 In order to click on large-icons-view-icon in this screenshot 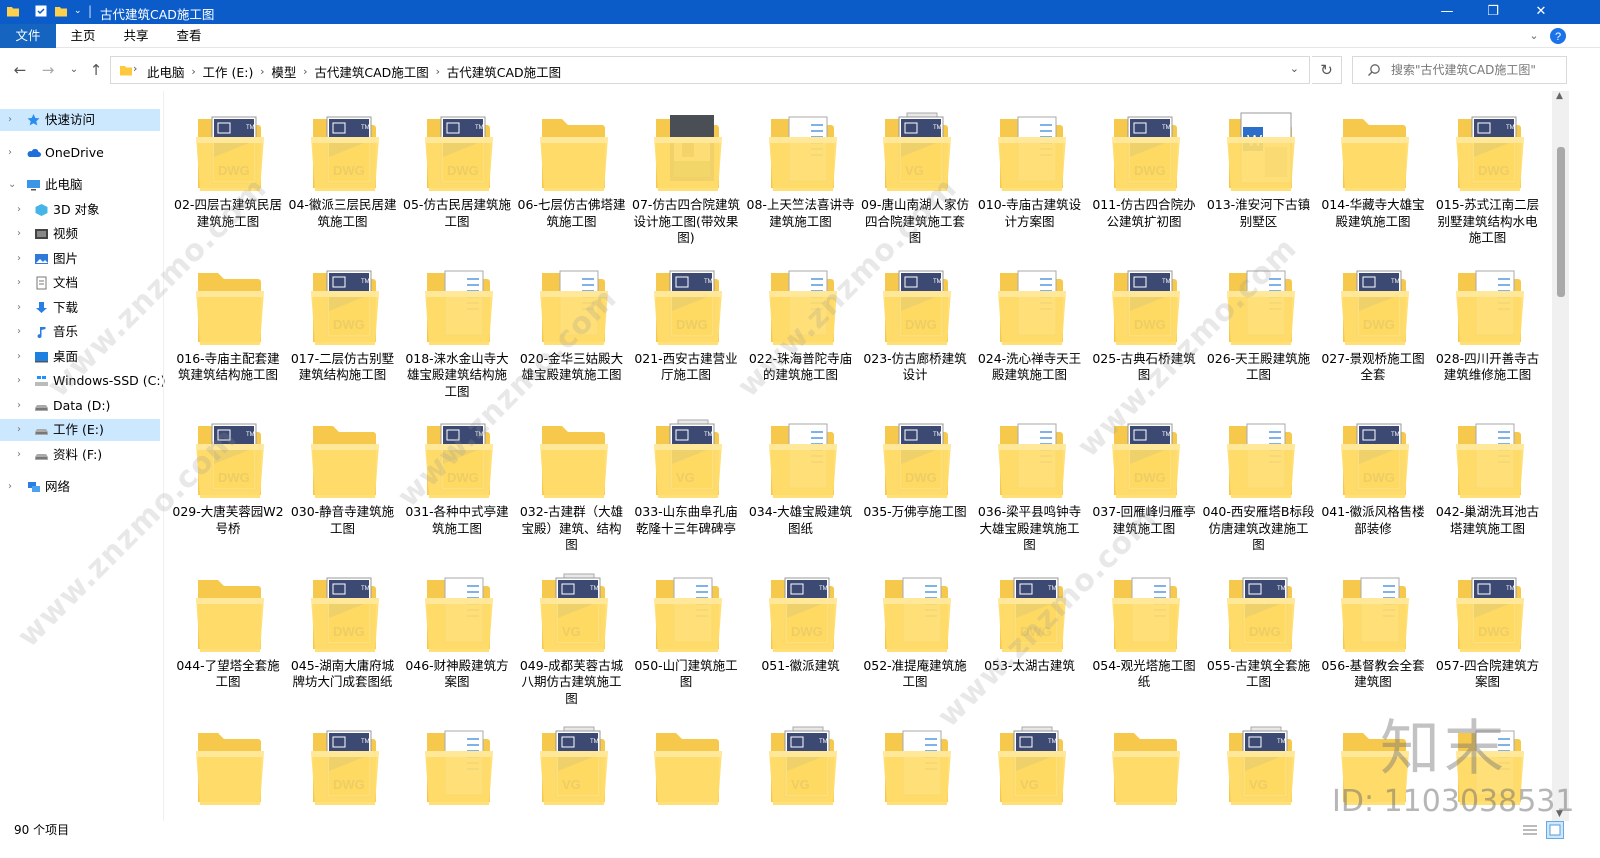, I will do `click(1555, 830)`.